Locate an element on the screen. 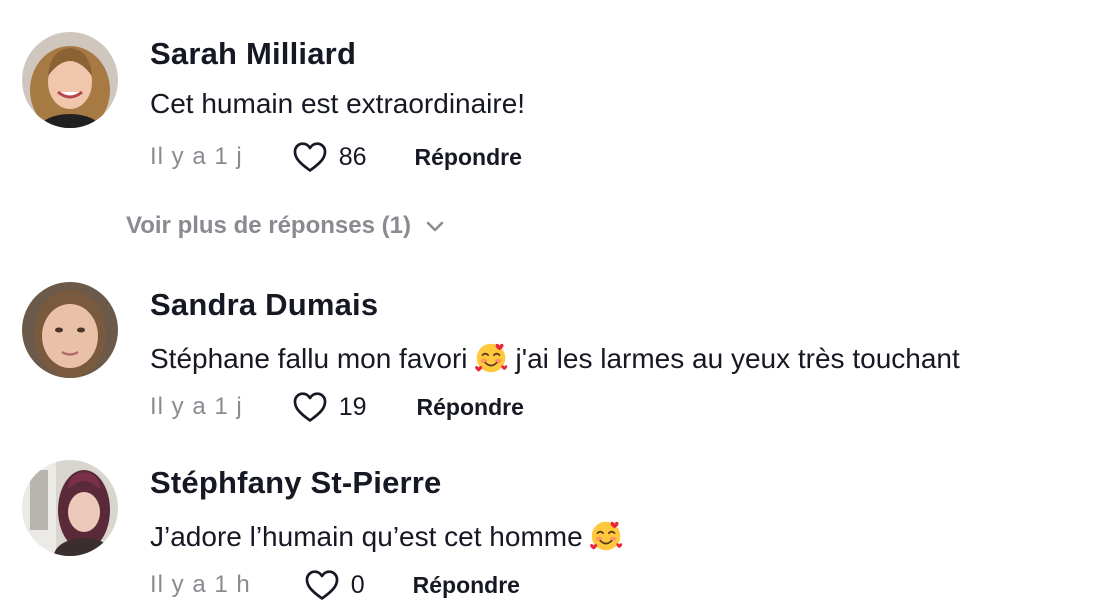 The width and height of the screenshot is (1096, 614). comment-author: Sandra Dumais is located at coordinates (264, 305).